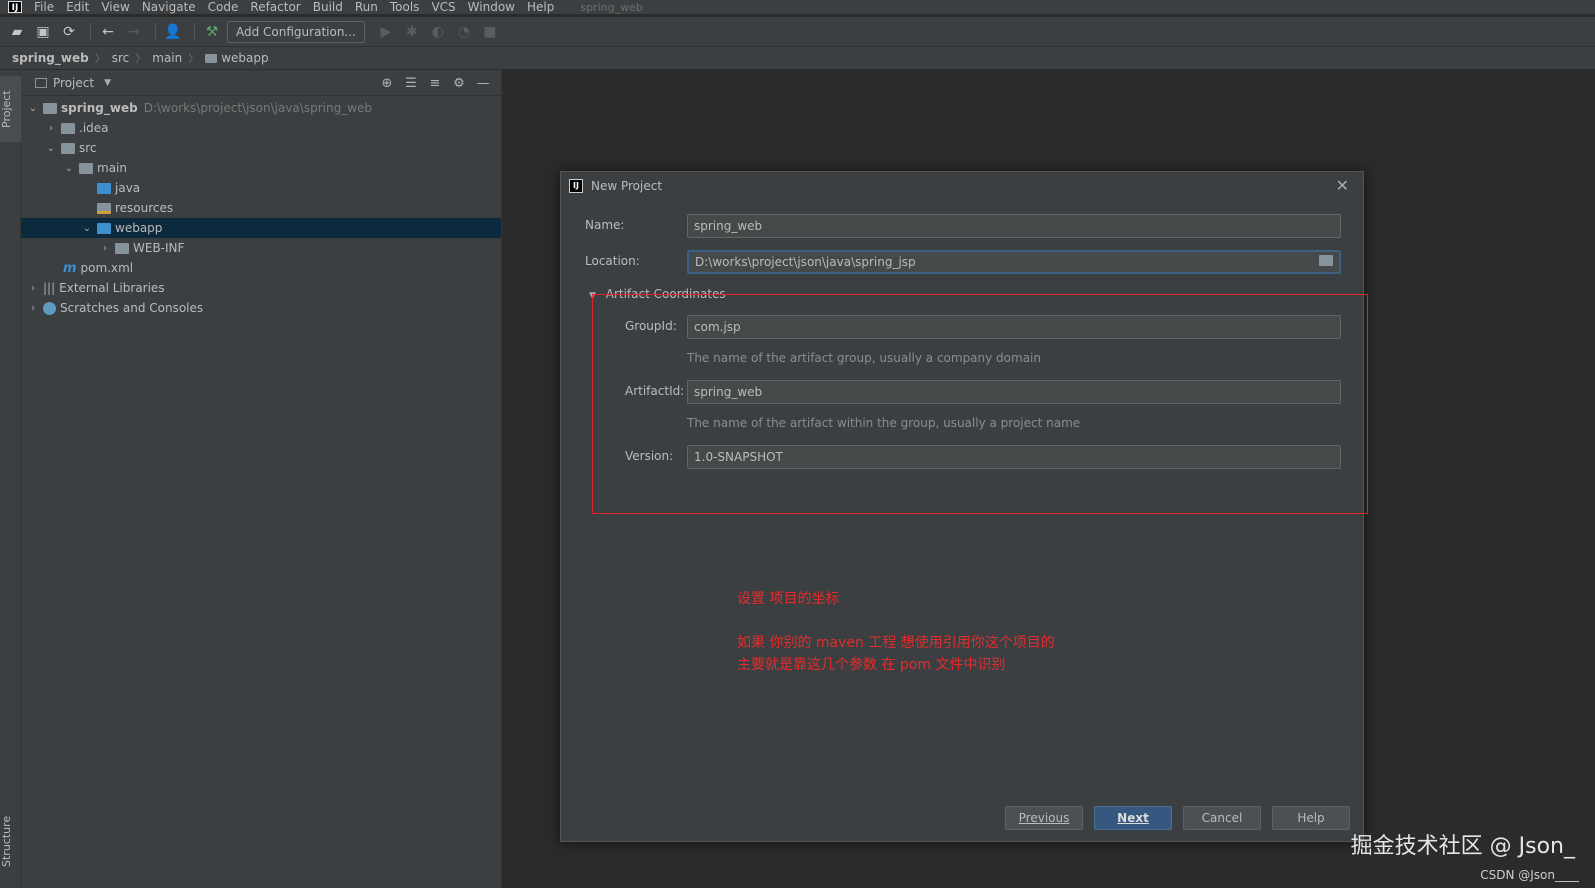 The height and width of the screenshot is (888, 1595). Describe the element at coordinates (1529, 875) in the screenshot. I see `watermark-sub: CSDN @Json____` at that location.